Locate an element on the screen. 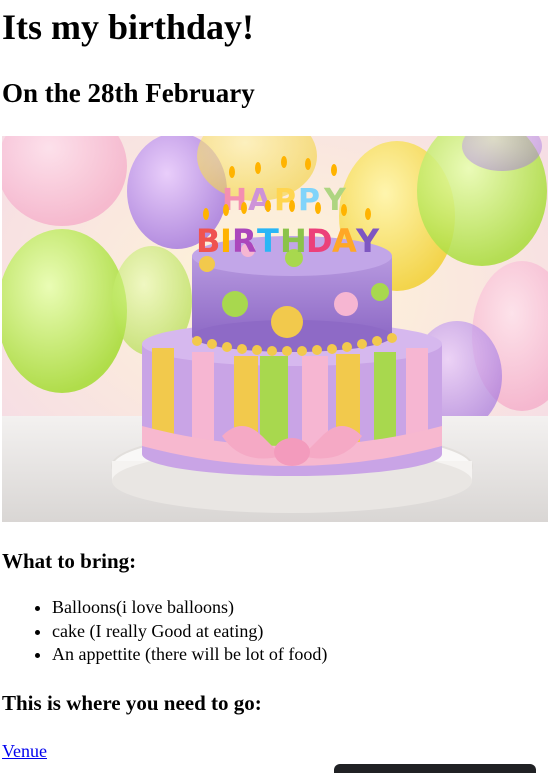 This screenshot has width=548, height=773. svg-text: T is located at coordinates (268, 241).